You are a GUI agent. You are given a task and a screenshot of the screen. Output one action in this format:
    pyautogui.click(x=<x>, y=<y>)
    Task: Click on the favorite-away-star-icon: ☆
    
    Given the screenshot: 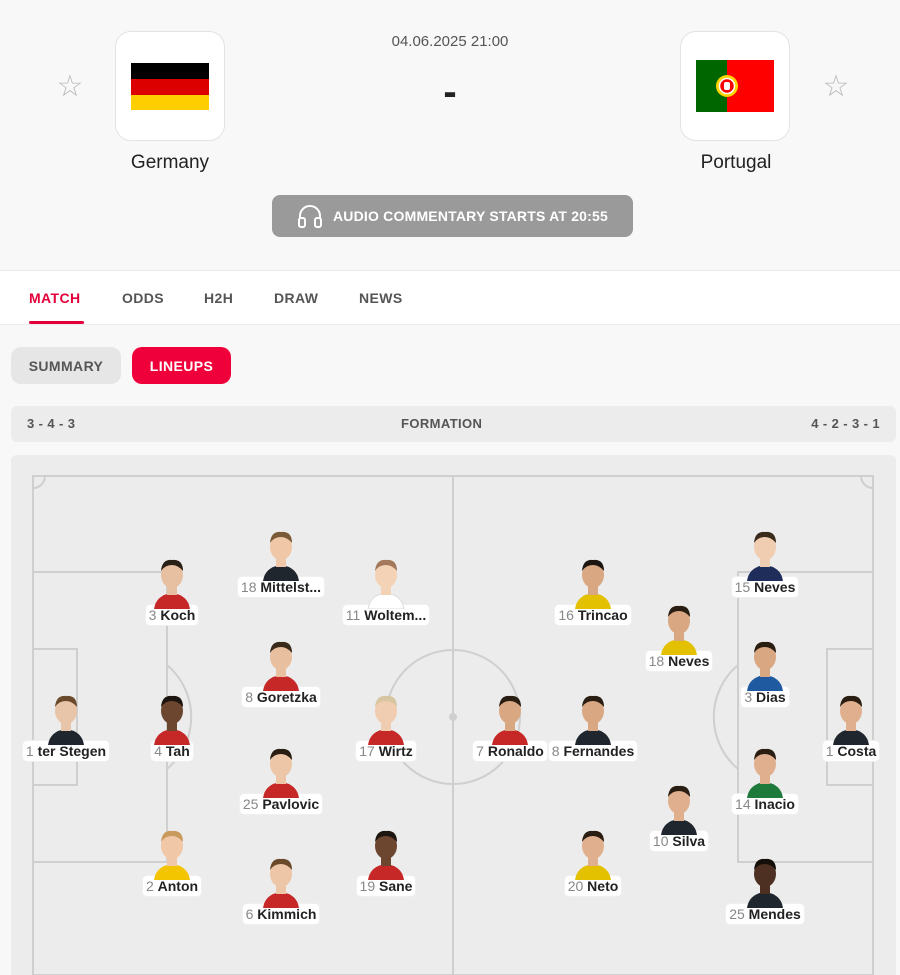 What is the action you would take?
    pyautogui.click(x=836, y=87)
    